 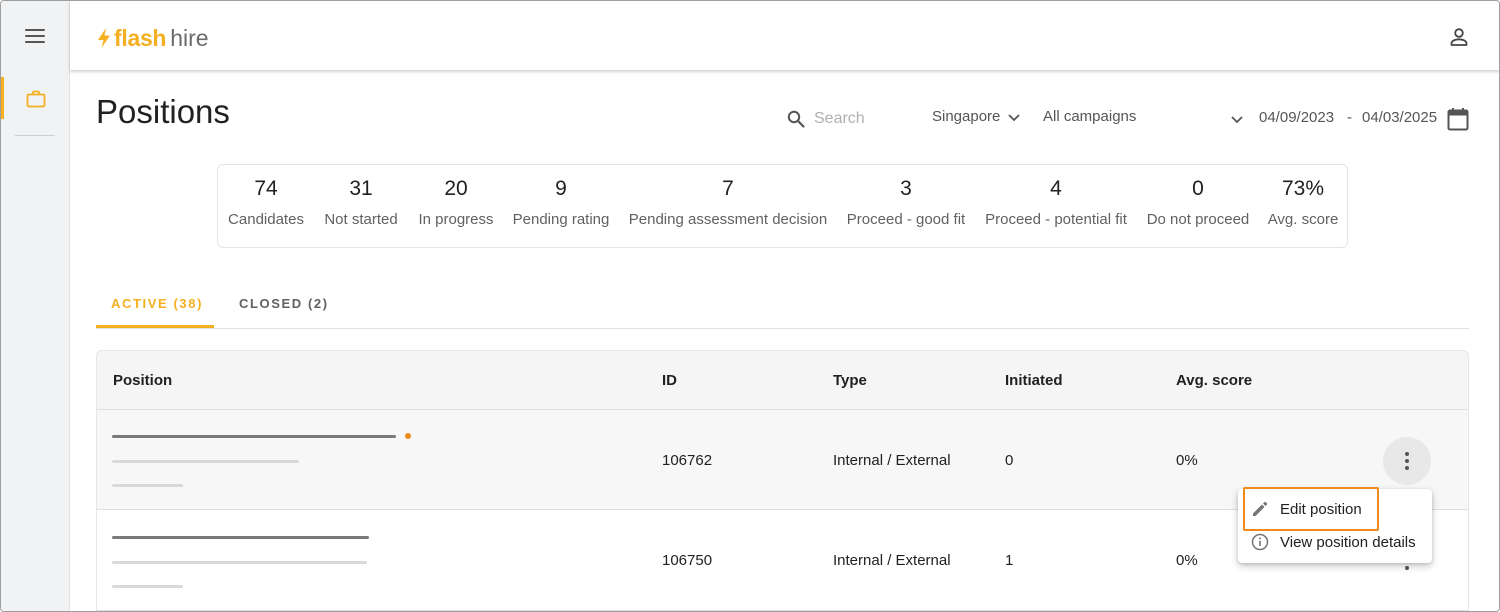 I want to click on stat-value: 0, so click(x=1198, y=188).